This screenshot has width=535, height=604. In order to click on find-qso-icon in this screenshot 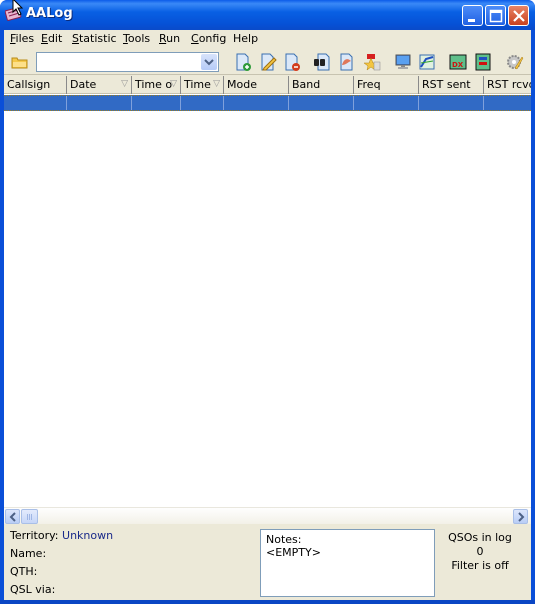, I will do `click(322, 62)`.